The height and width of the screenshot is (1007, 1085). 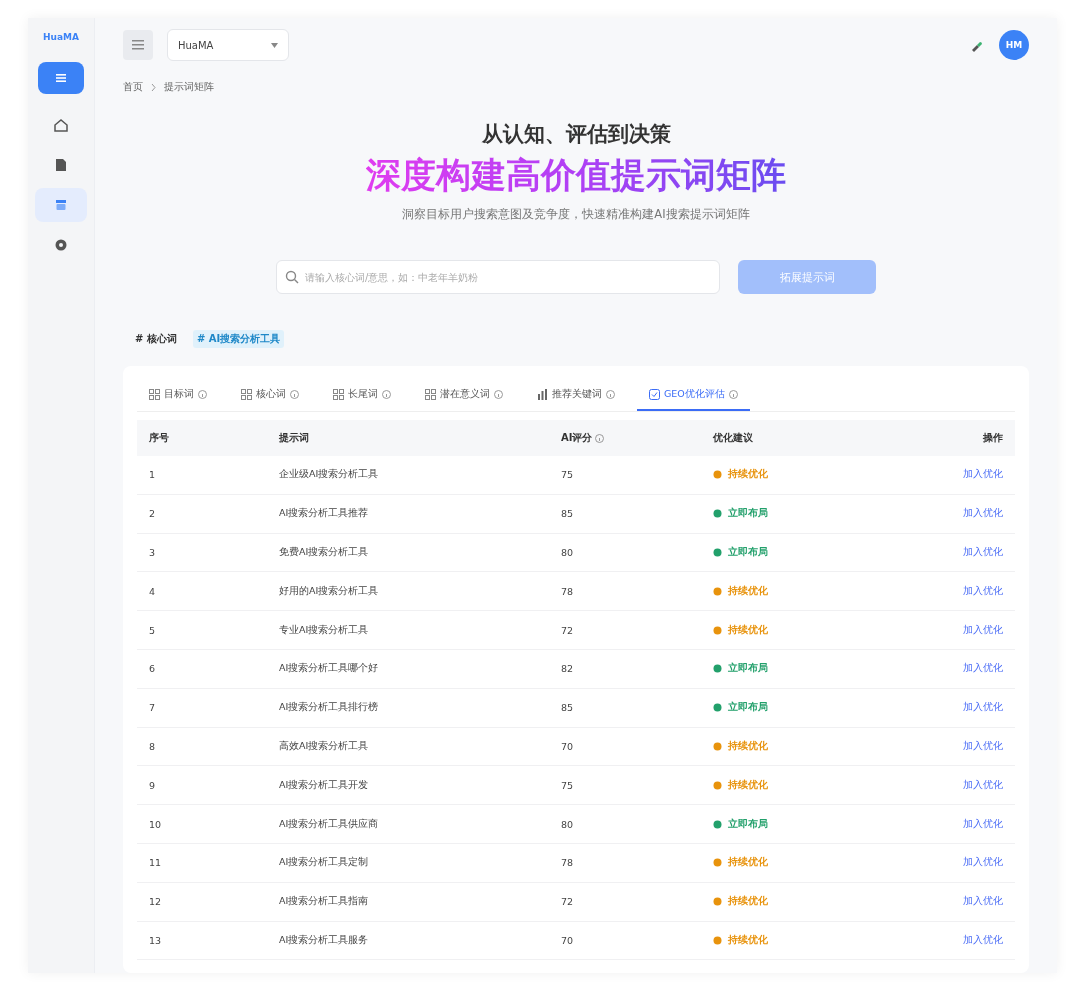 What do you see at coordinates (228, 45) in the screenshot?
I see `project-select: HuaMA` at bounding box center [228, 45].